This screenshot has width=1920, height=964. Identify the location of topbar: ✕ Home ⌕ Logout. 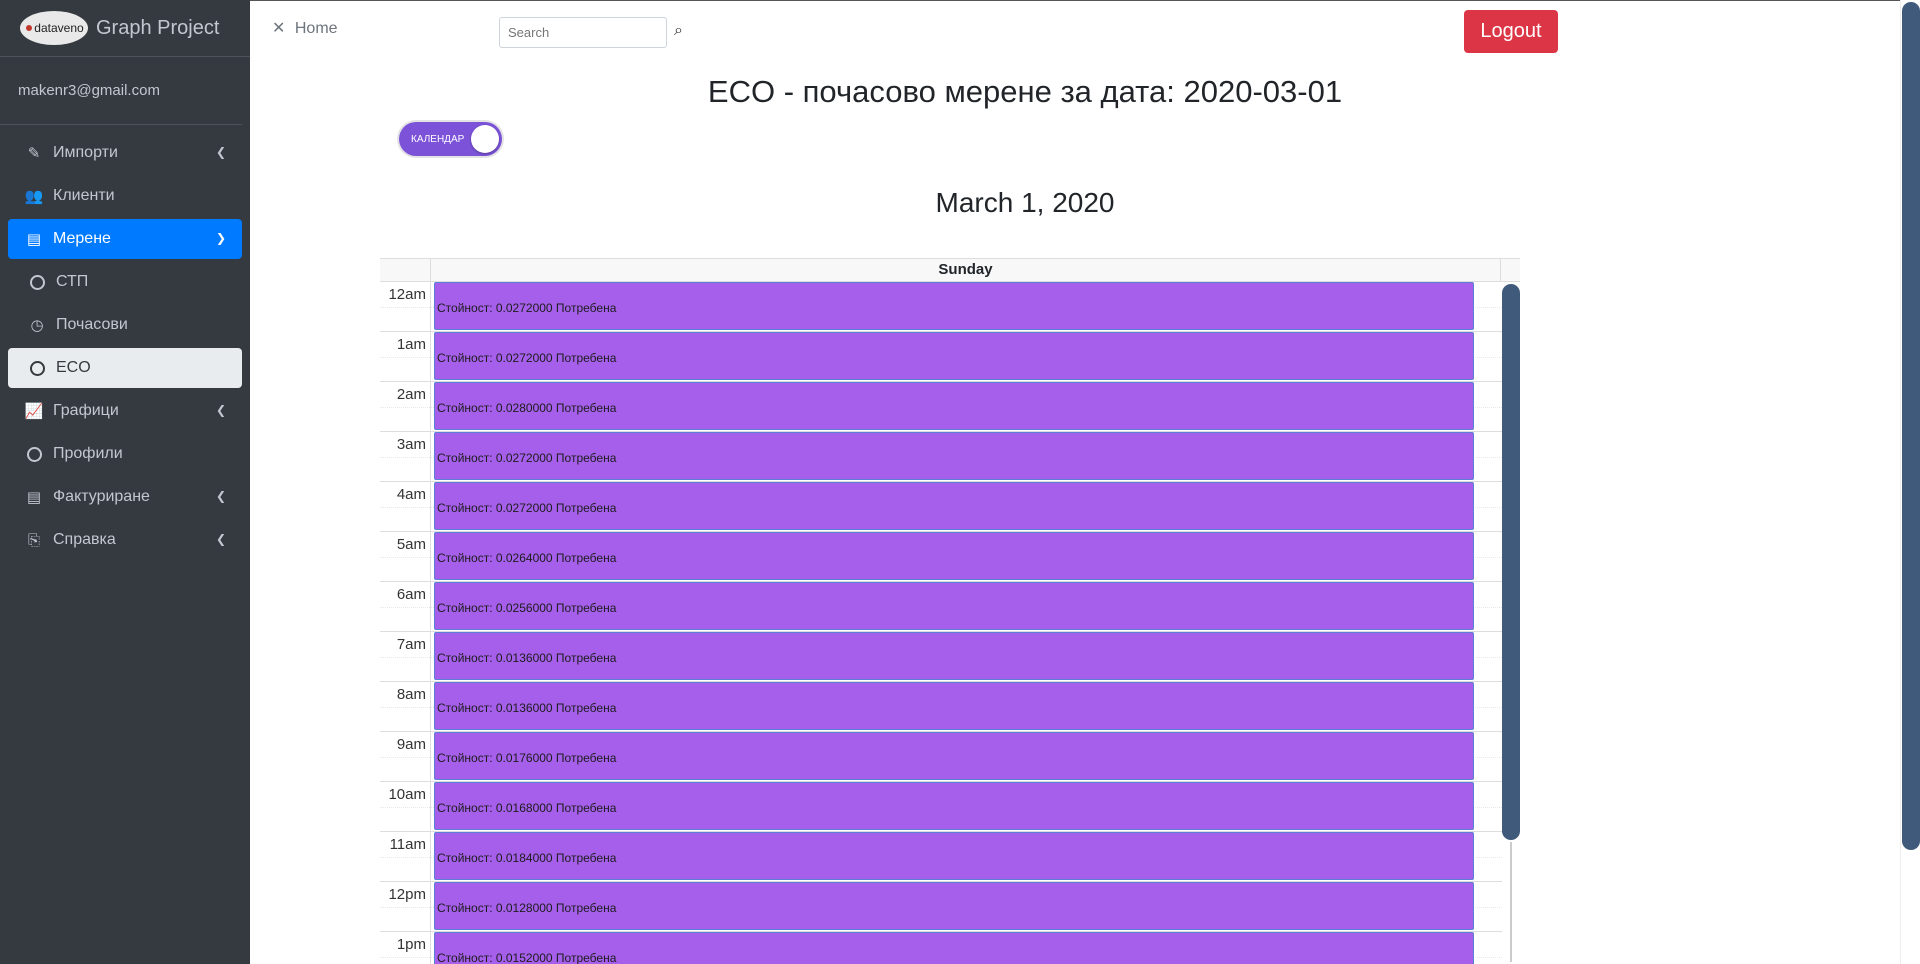
(1075, 32).